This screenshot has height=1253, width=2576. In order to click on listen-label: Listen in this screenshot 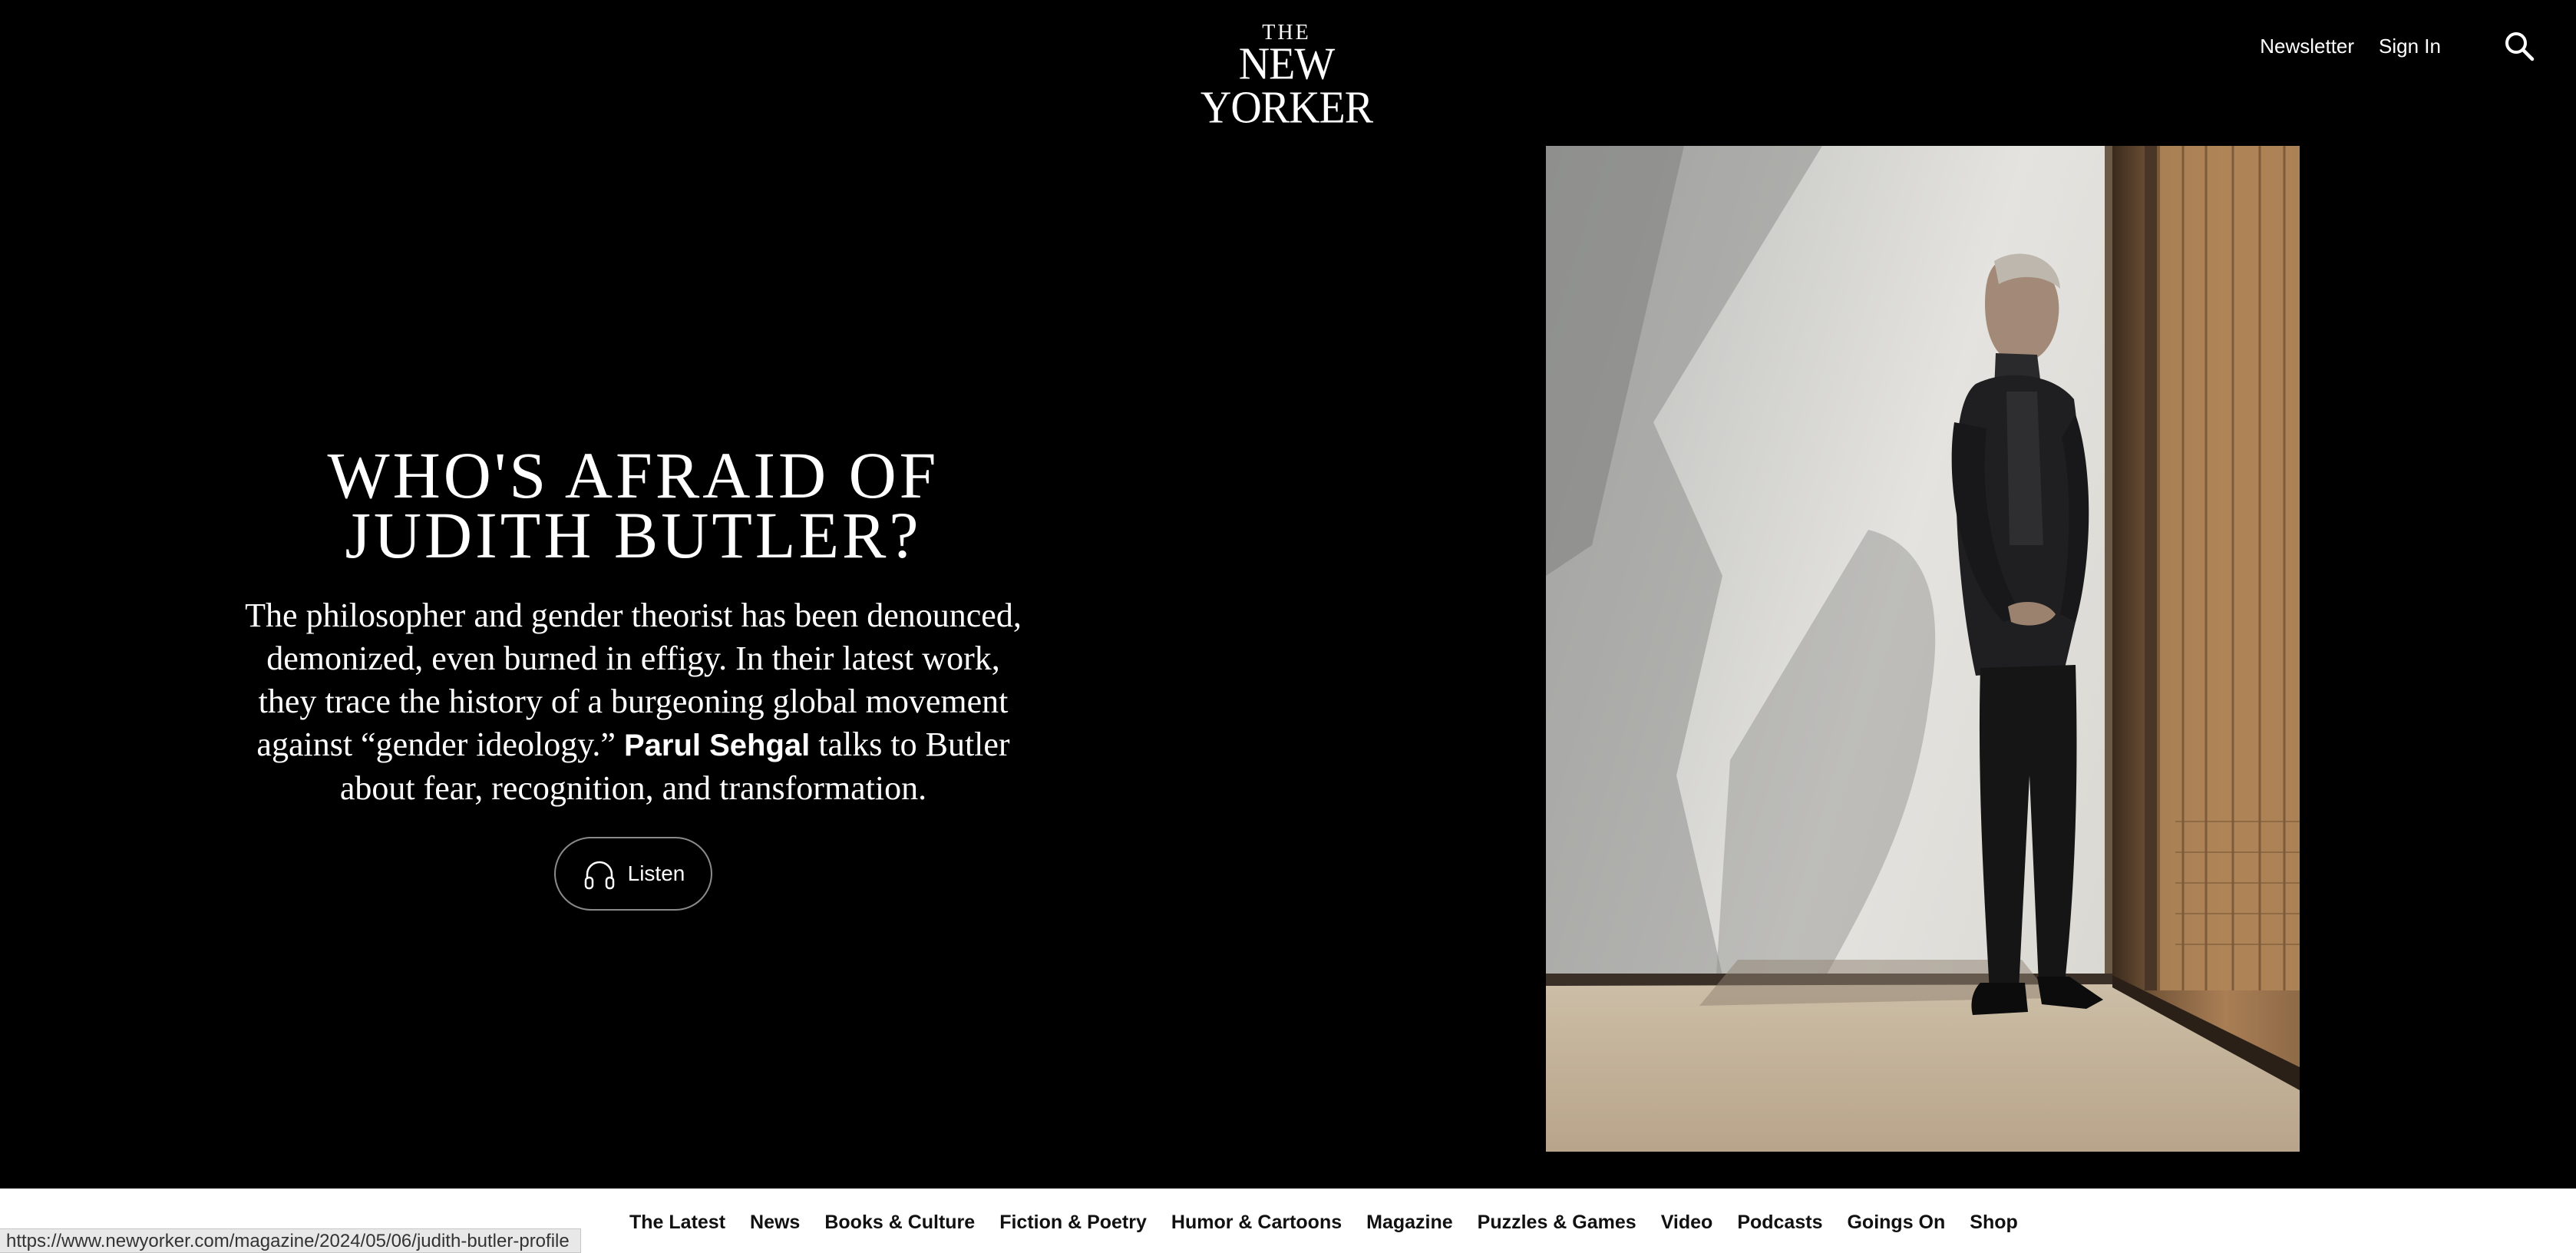, I will do `click(656, 873)`.